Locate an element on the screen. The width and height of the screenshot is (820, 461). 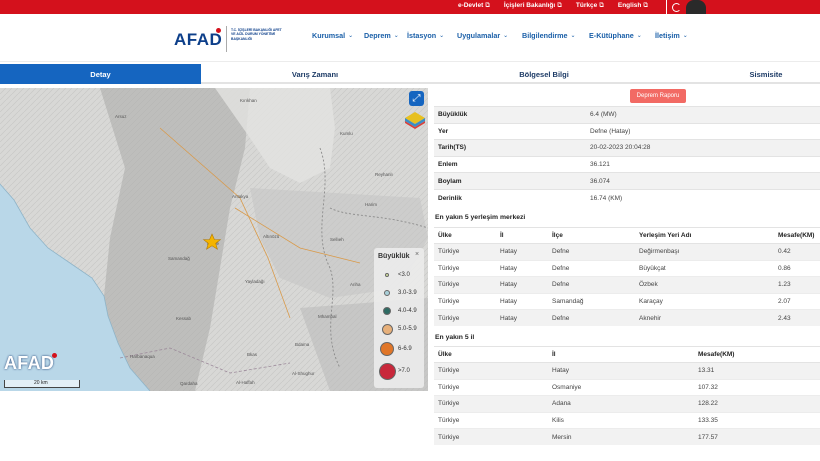
afad-logo: AFAD is located at coordinates (198, 40).